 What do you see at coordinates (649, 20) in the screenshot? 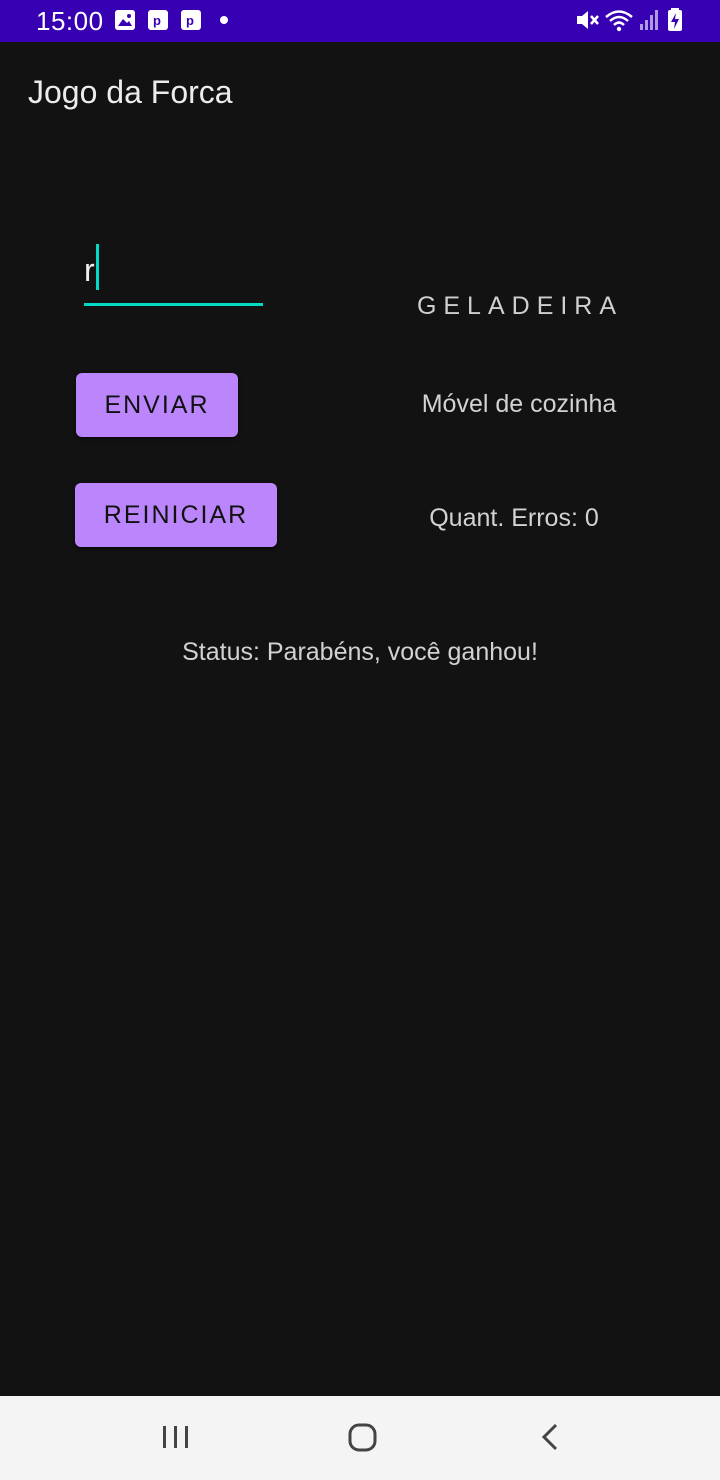
I see `signal-icon` at bounding box center [649, 20].